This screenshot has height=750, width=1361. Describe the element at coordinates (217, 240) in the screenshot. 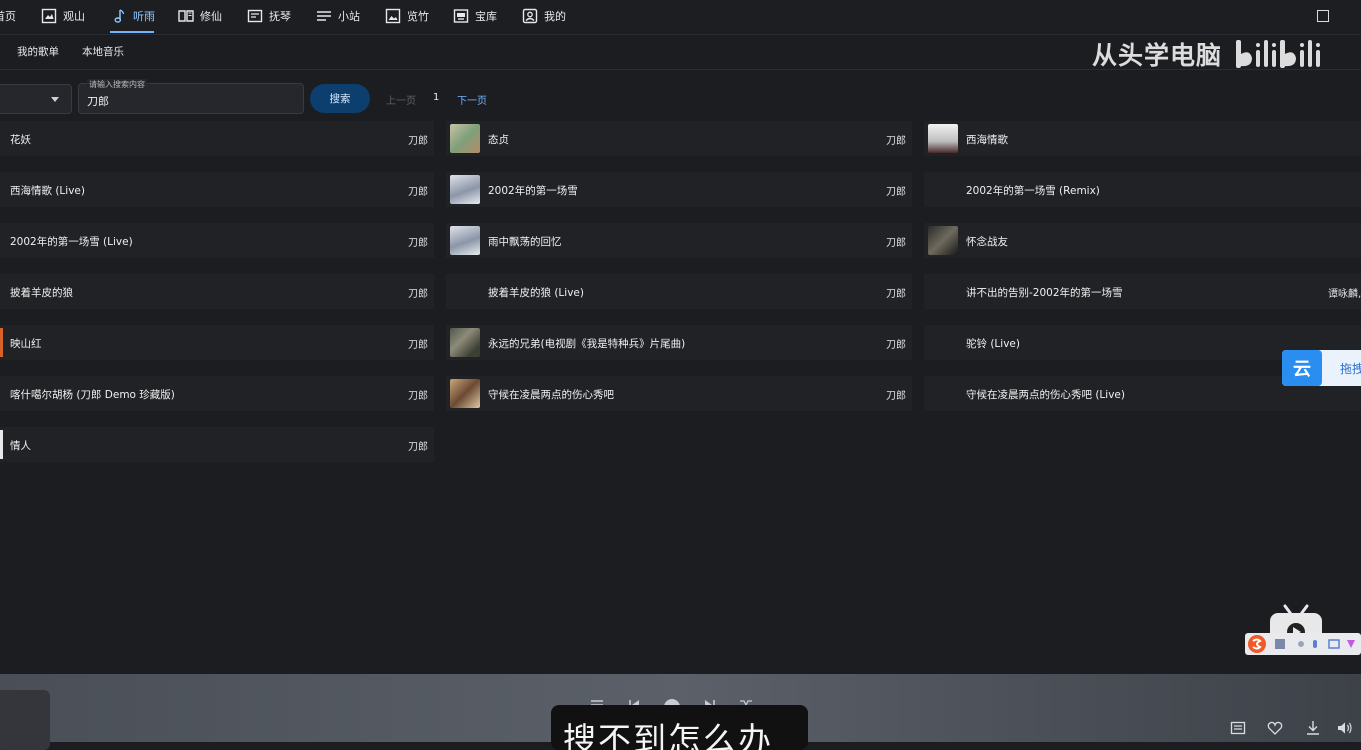

I see `song-item: 2002年的第一场雪 (Live) 刀郎` at that location.